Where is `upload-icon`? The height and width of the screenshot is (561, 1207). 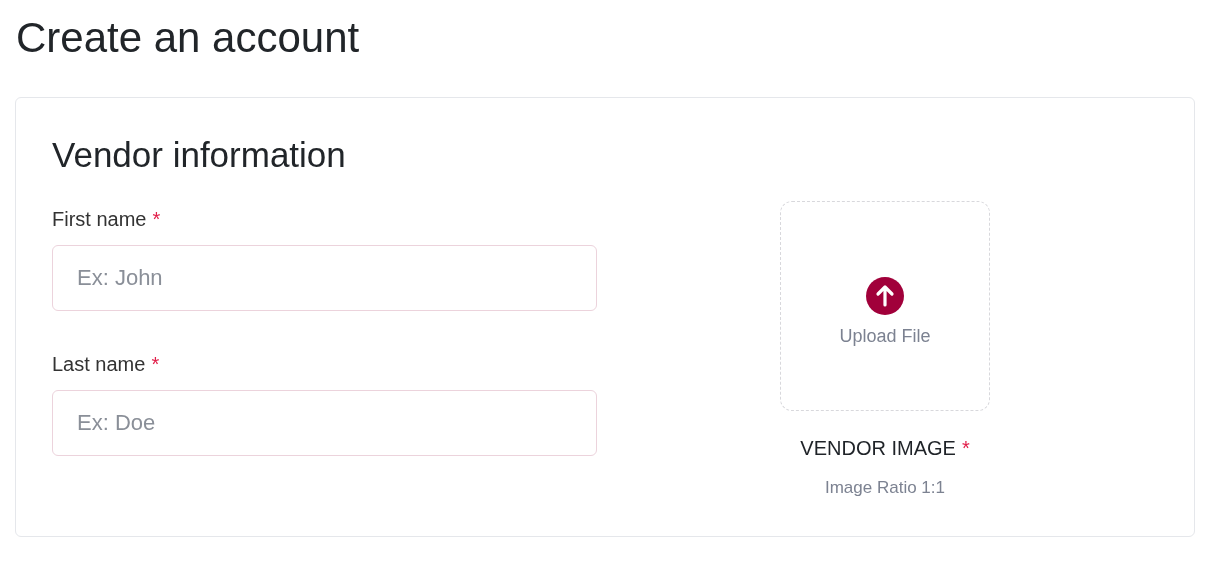 upload-icon is located at coordinates (885, 295).